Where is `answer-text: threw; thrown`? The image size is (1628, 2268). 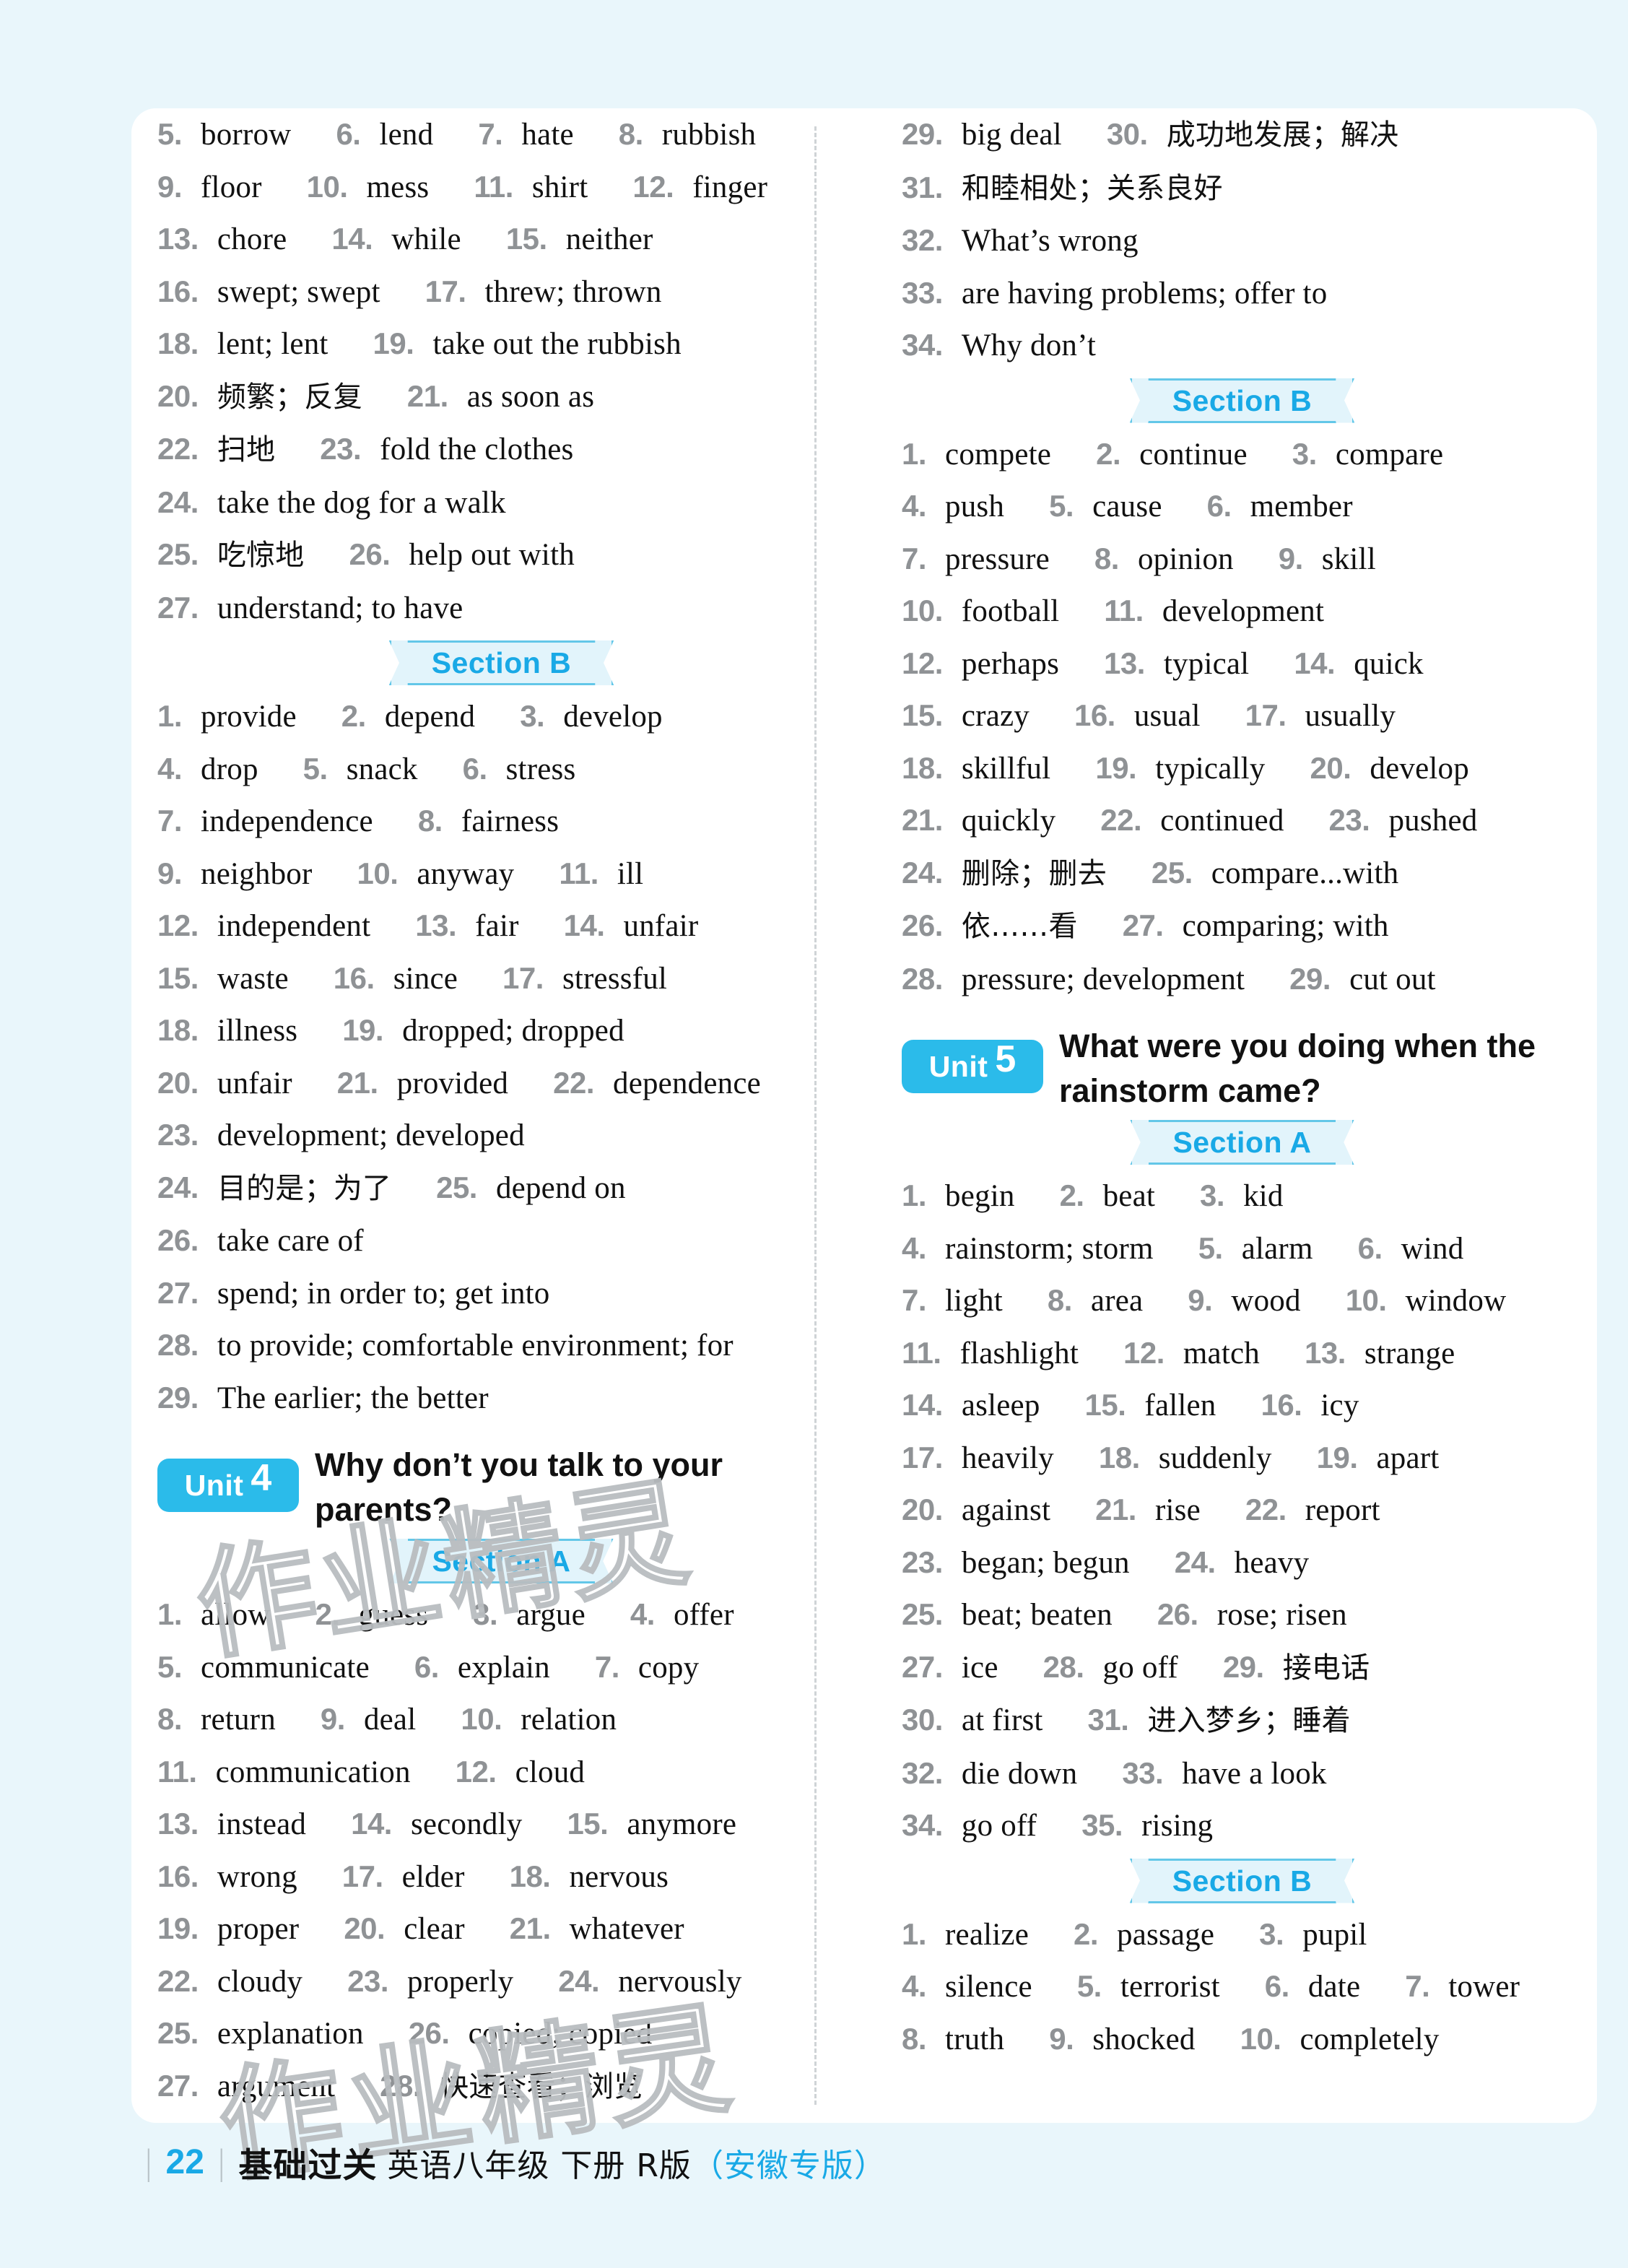 answer-text: threw; thrown is located at coordinates (573, 291).